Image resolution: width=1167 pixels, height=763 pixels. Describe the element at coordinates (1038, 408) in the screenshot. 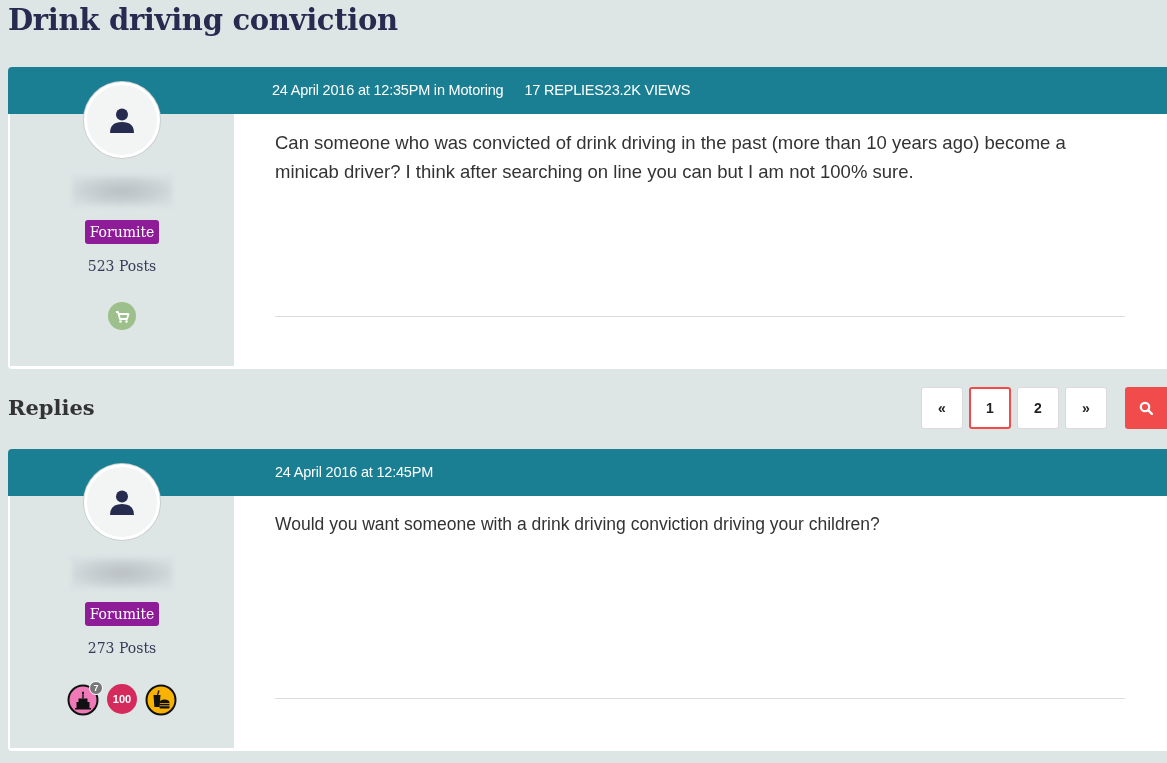

I see `page-button: 2` at that location.